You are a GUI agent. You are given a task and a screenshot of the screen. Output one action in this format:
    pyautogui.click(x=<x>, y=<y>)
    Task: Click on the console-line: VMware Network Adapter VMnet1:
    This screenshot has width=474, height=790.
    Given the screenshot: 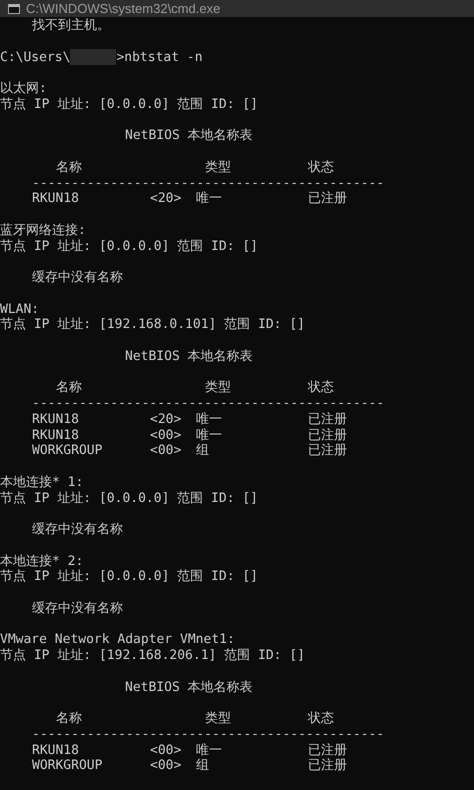 What is the action you would take?
    pyautogui.click(x=117, y=640)
    